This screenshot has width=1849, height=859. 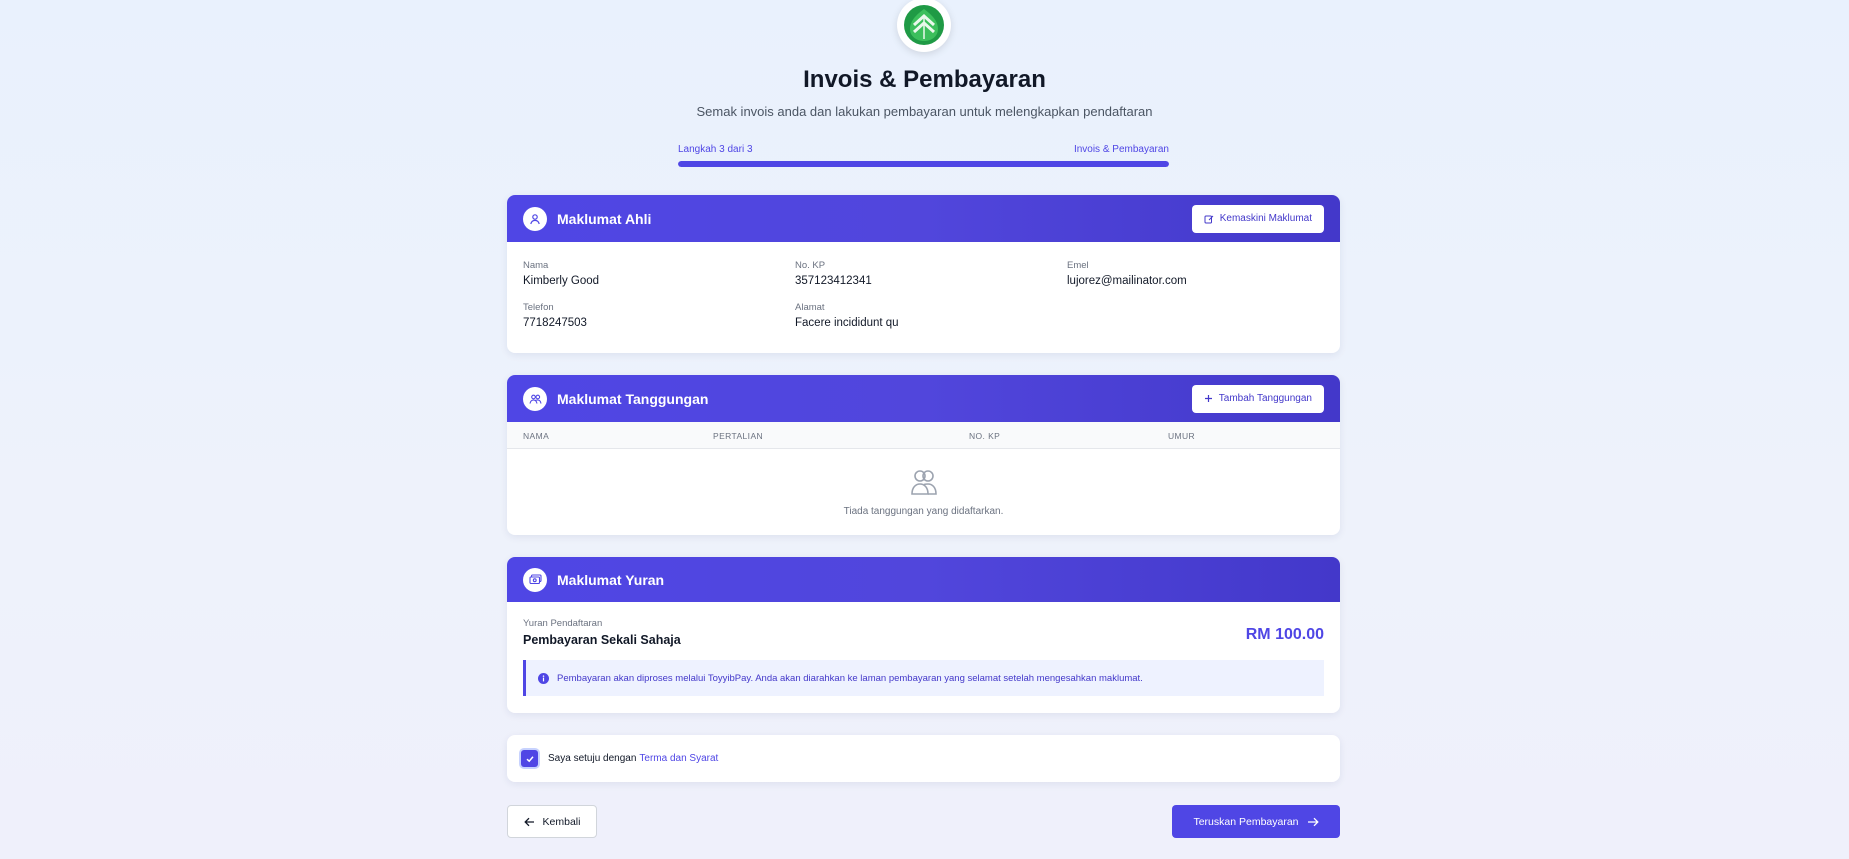 I want to click on field-ic-number: No. KP 357123412341, so click(x=931, y=273).